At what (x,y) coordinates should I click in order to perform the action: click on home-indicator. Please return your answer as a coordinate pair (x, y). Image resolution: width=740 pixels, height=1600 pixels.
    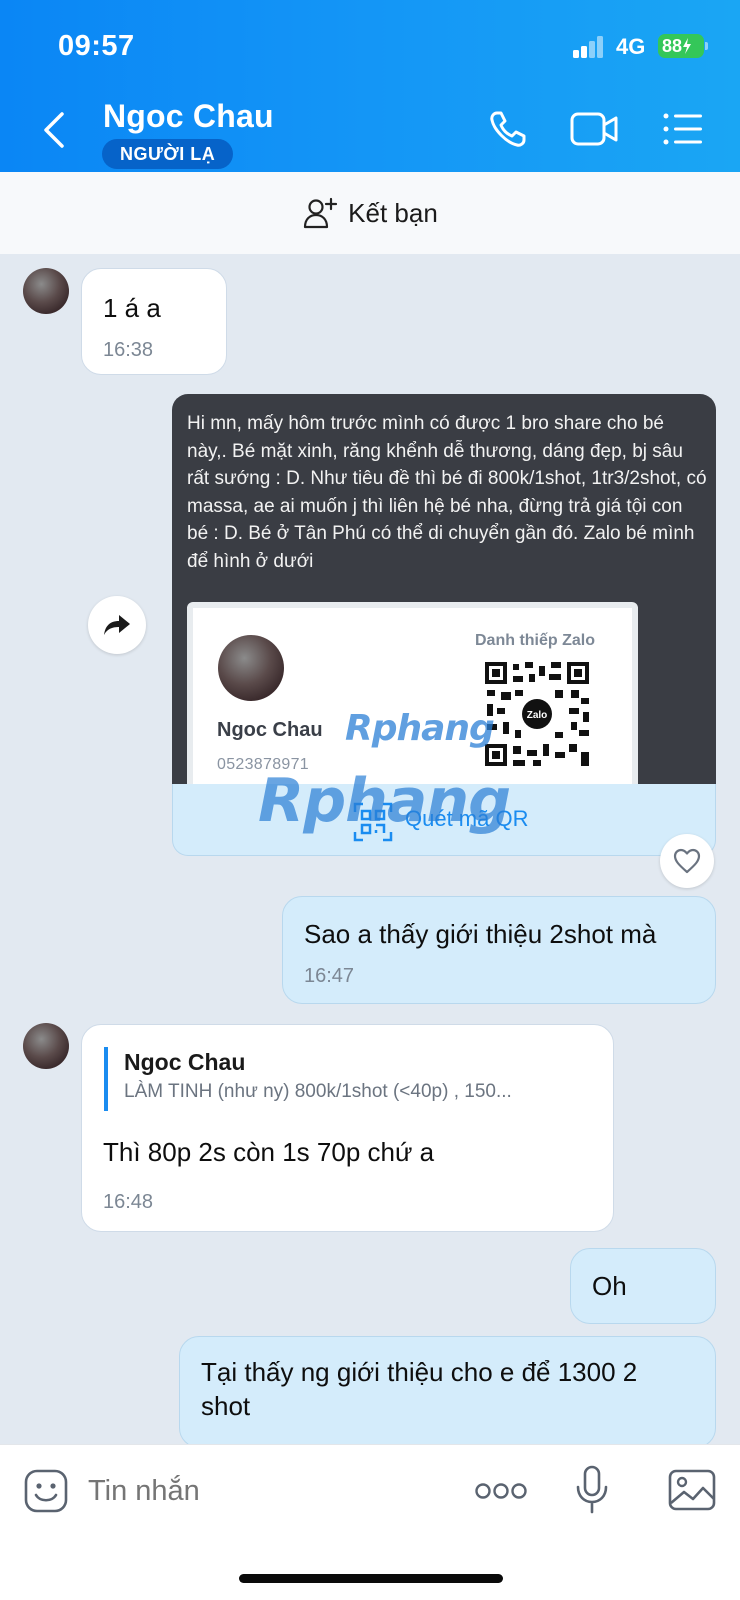
    Looking at the image, I should click on (371, 1578).